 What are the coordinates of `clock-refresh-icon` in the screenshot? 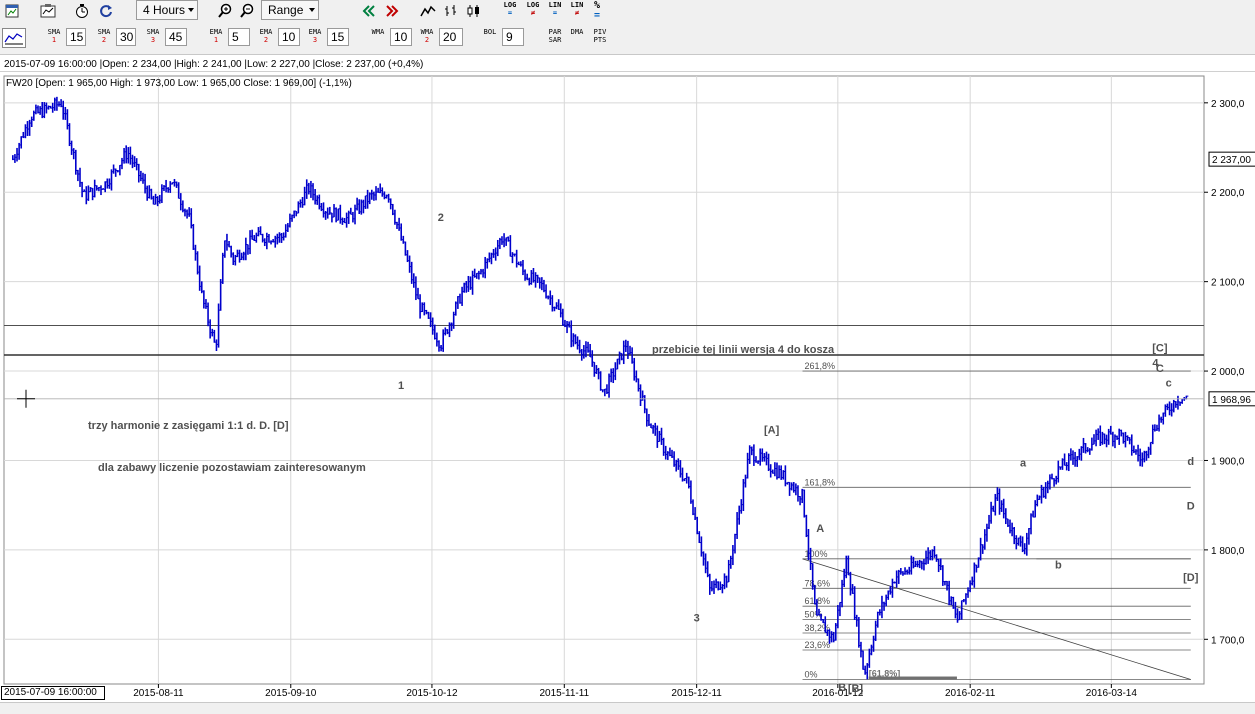 It's located at (82, 11).